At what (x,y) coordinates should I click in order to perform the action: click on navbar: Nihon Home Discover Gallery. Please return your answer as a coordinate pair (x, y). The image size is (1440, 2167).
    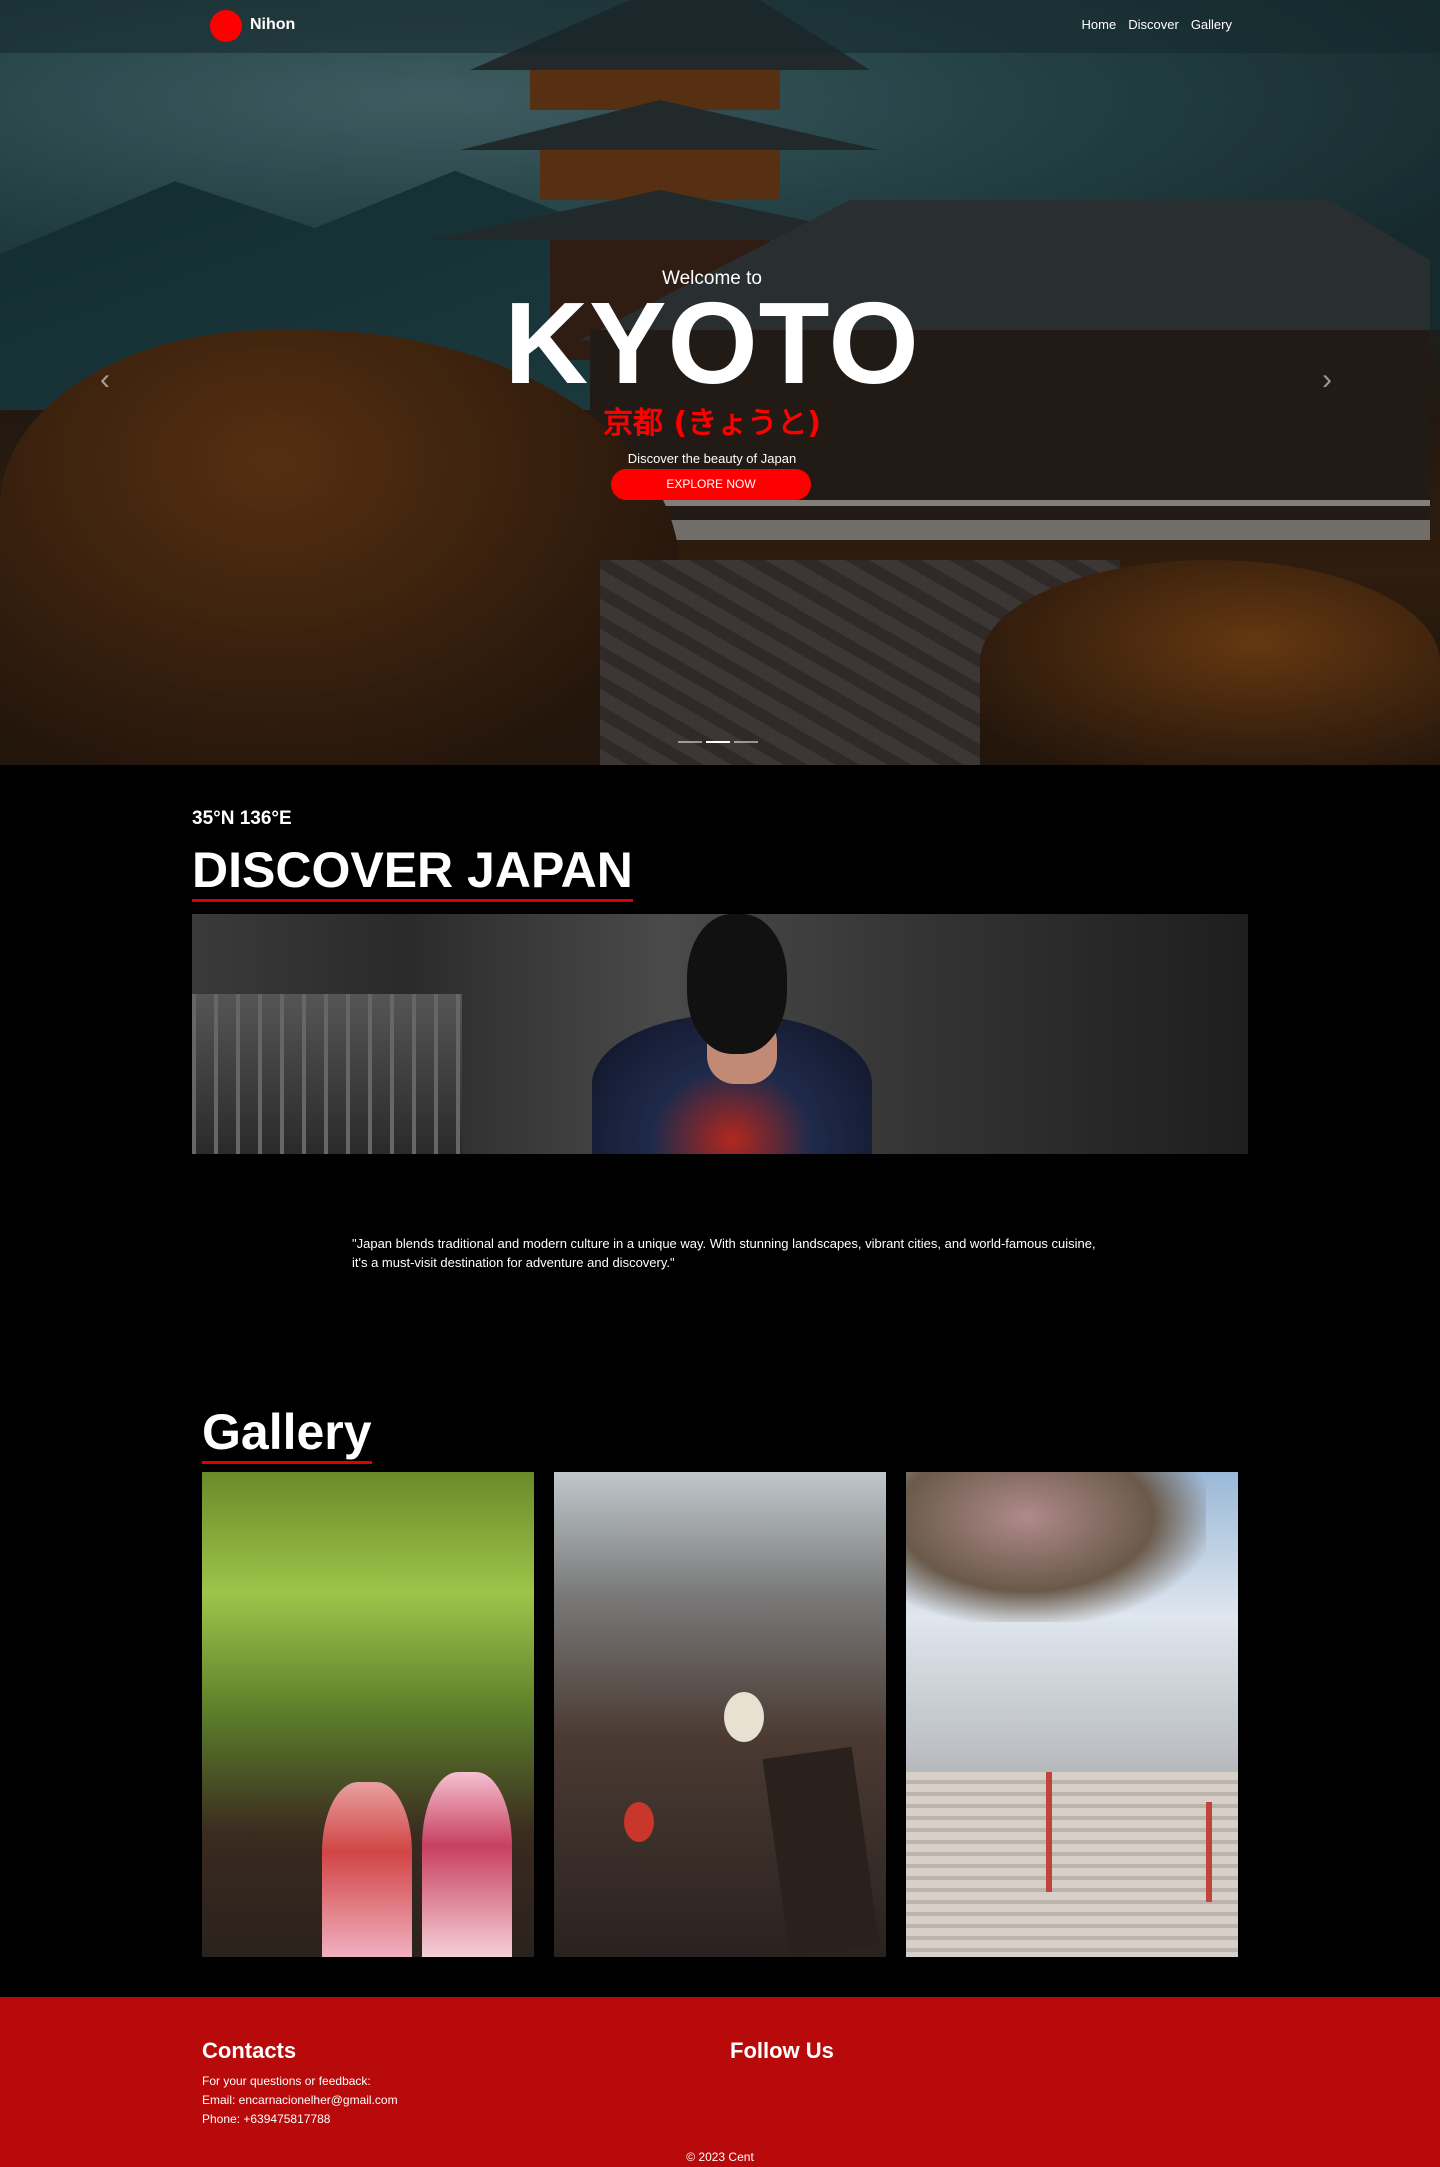
    Looking at the image, I should click on (720, 26).